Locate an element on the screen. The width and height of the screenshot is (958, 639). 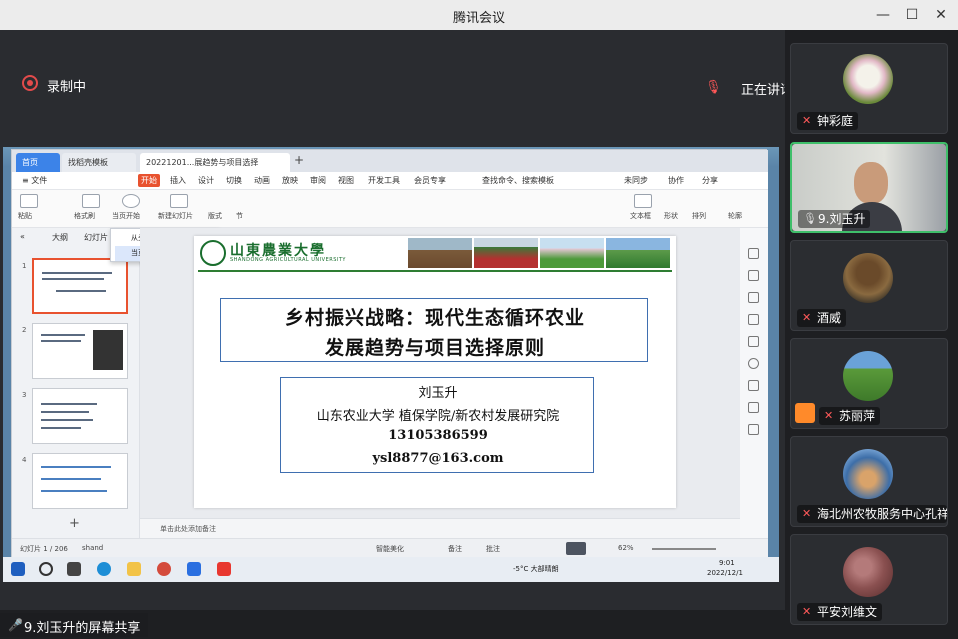
weather: -5°C 大部晴朗 is located at coordinates (536, 569).